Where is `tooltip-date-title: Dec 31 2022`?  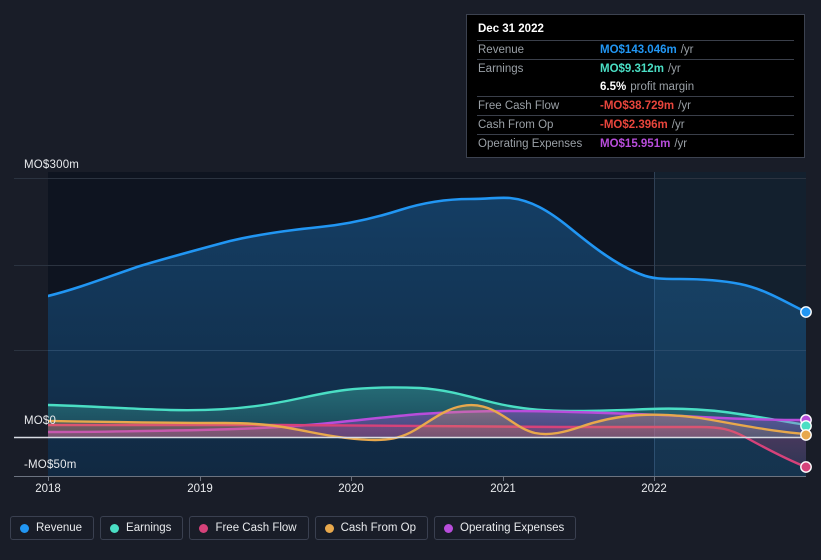
tooltip-date-title: Dec 31 2022 is located at coordinates (511, 29).